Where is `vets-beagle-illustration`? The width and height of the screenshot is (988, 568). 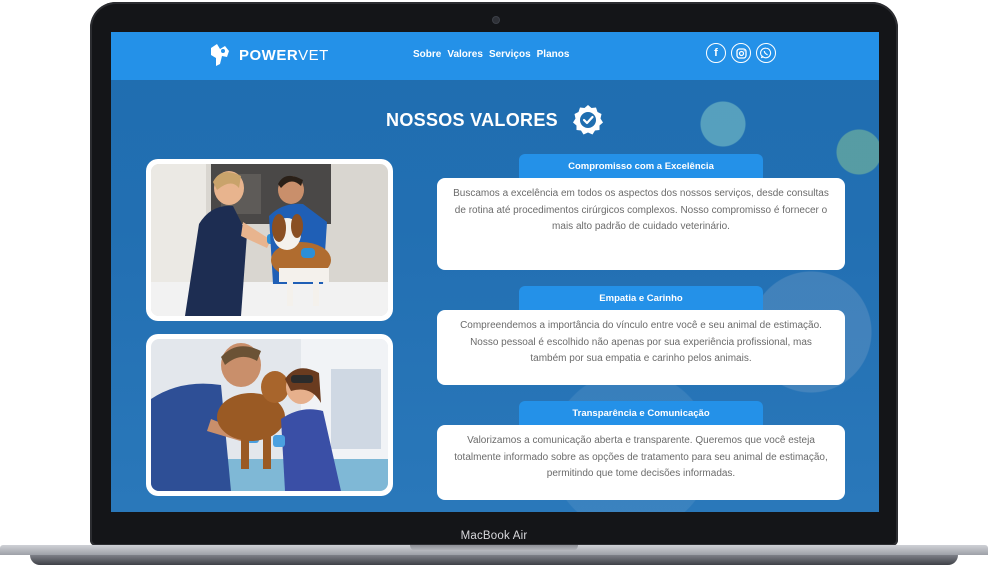 vets-beagle-illustration is located at coordinates (269, 240).